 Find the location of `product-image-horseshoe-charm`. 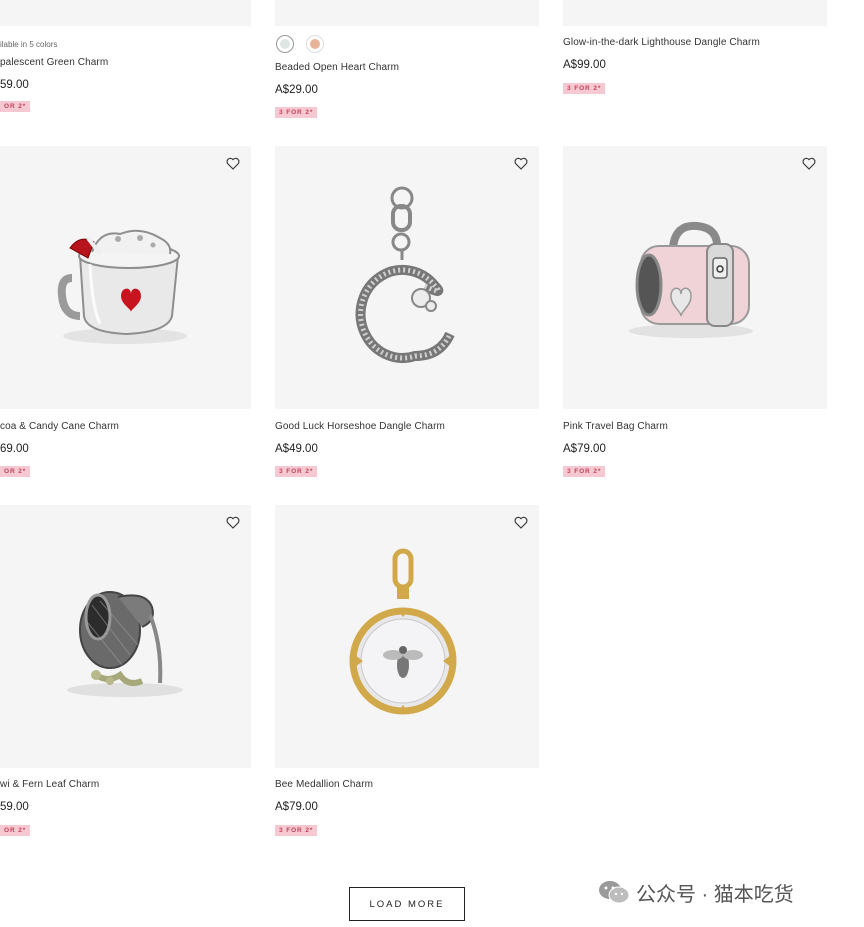

product-image-horseshoe-charm is located at coordinates (407, 277).